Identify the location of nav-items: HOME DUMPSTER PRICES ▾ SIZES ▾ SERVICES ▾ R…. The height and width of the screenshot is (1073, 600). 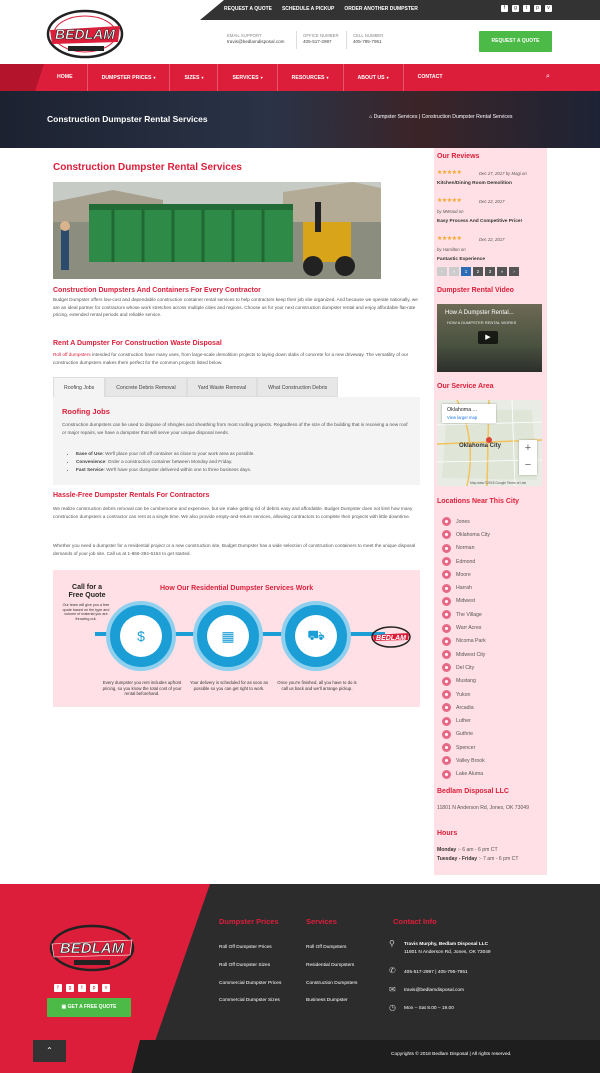
(250, 77).